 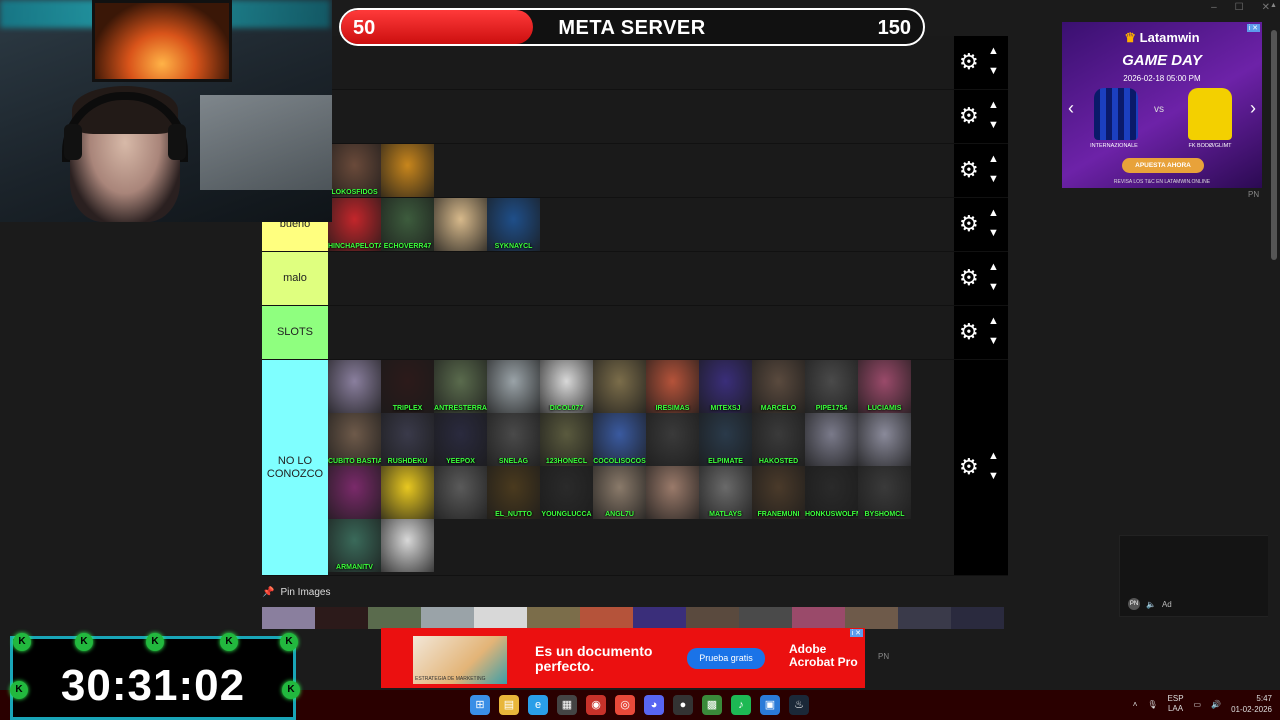 What do you see at coordinates (778, 492) in the screenshot?
I see `tier-item-thumbnail: FRANEMUNI` at bounding box center [778, 492].